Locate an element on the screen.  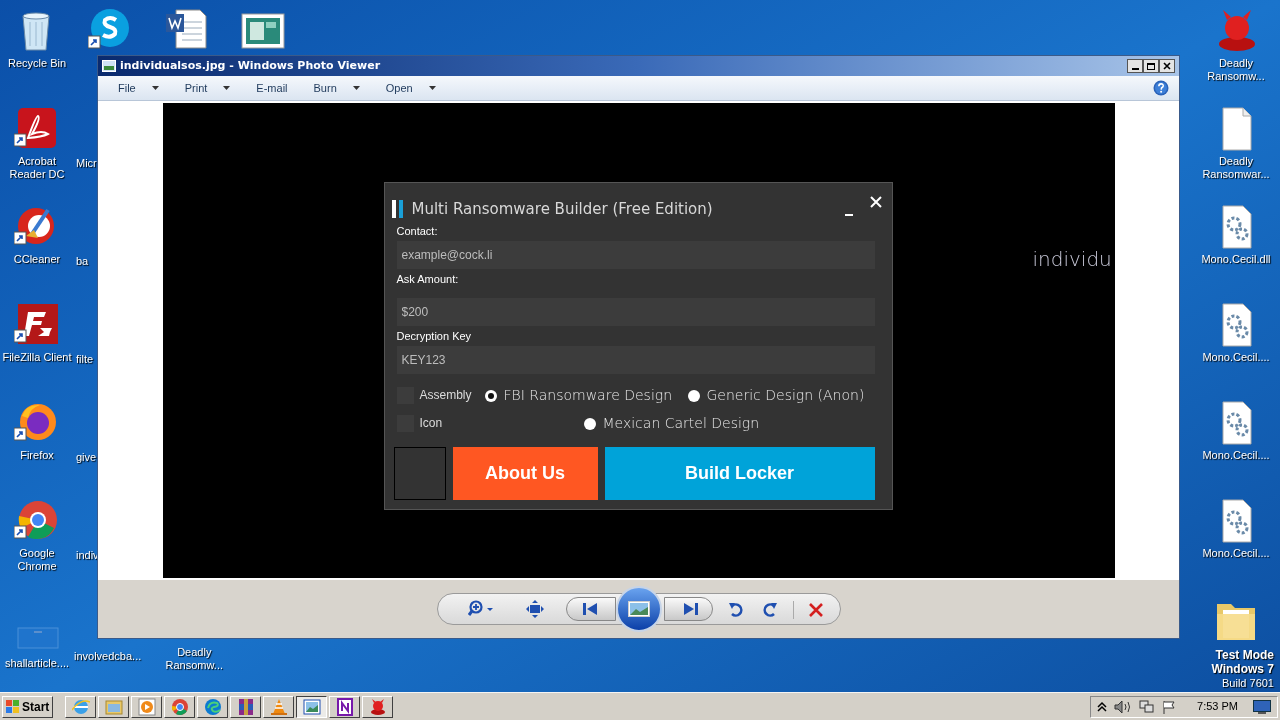
clock-time: 7:53 PM is located at coordinates (1217, 706).